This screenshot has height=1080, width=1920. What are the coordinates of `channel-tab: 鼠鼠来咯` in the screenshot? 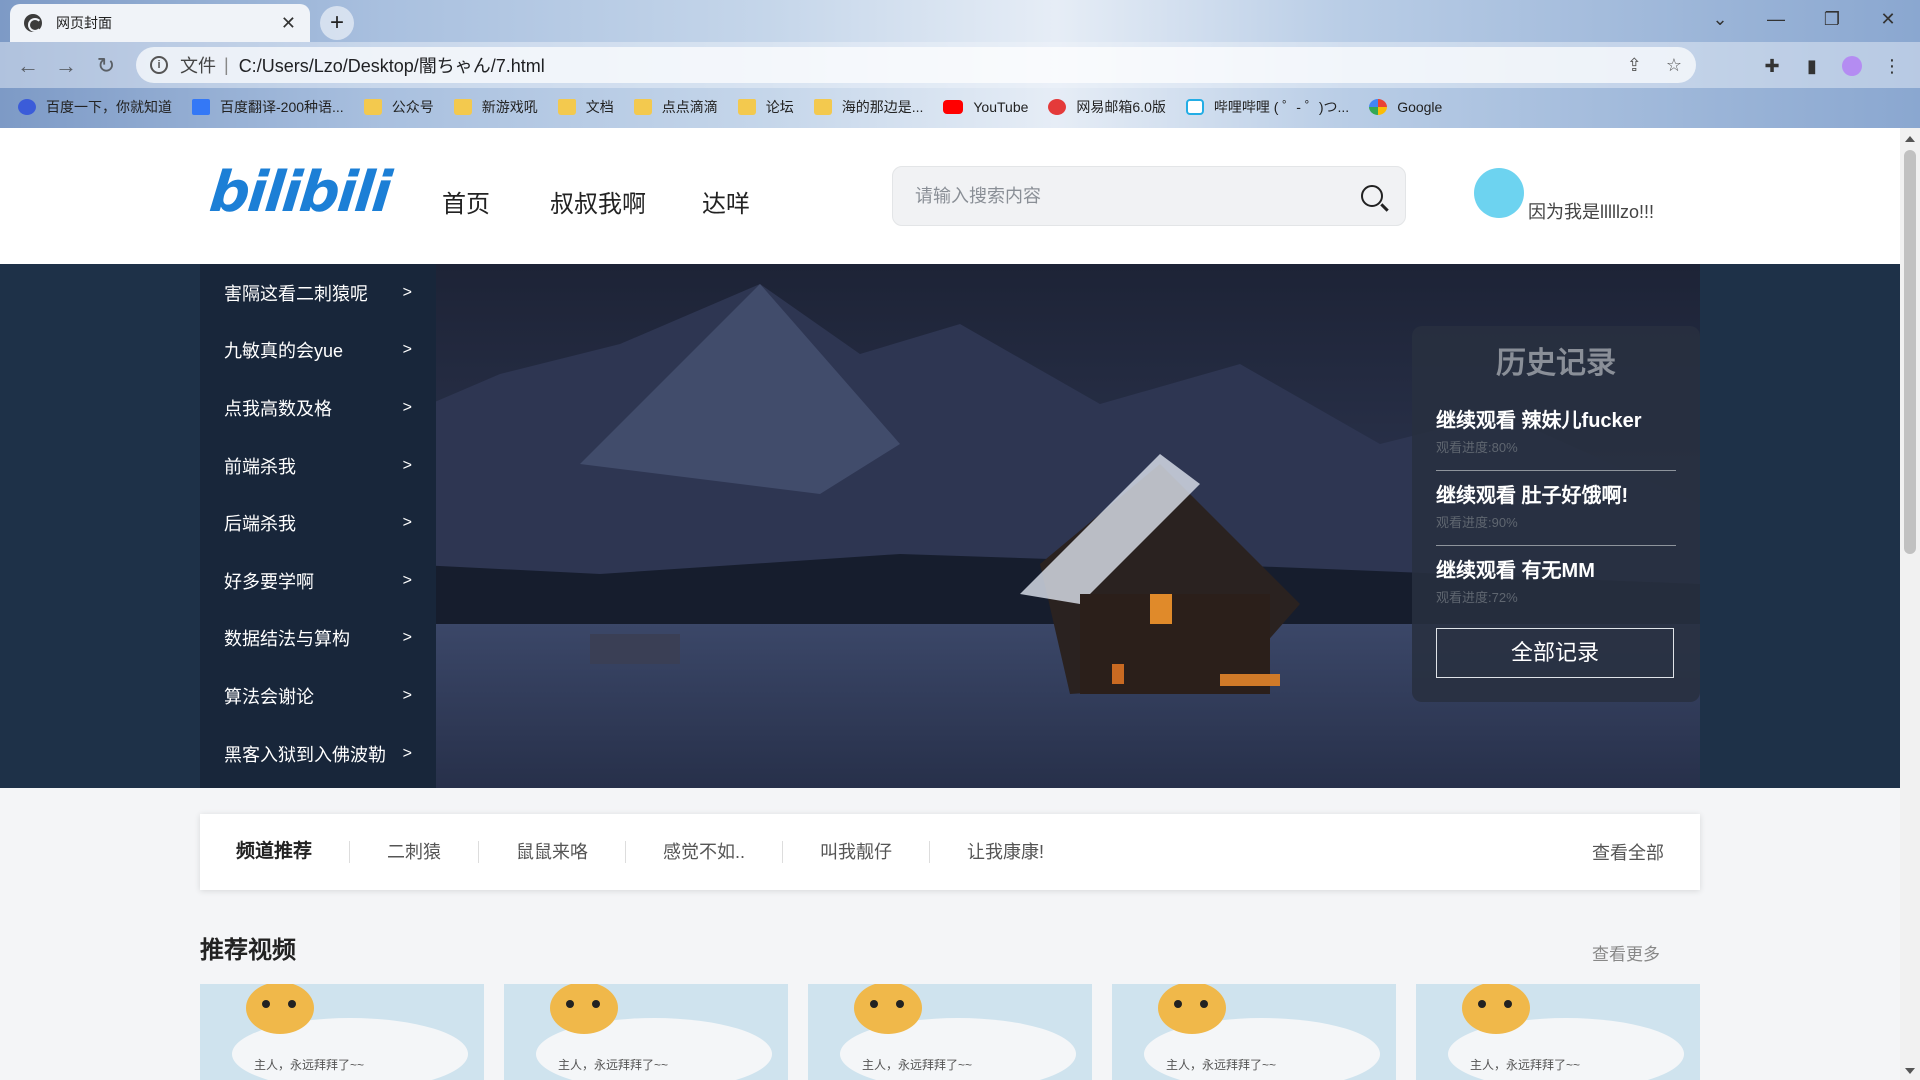 It's located at (551, 852).